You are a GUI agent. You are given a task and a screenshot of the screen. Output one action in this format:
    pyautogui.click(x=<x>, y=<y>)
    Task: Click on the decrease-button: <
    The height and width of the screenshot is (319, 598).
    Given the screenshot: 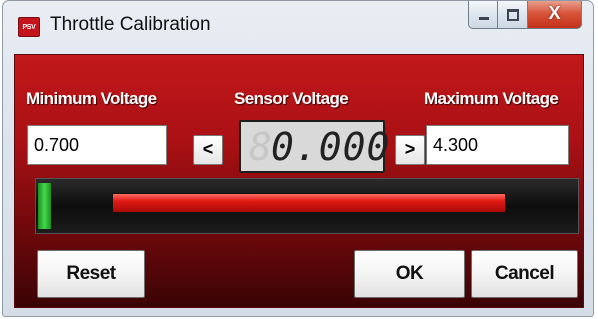 What is the action you would take?
    pyautogui.click(x=208, y=150)
    